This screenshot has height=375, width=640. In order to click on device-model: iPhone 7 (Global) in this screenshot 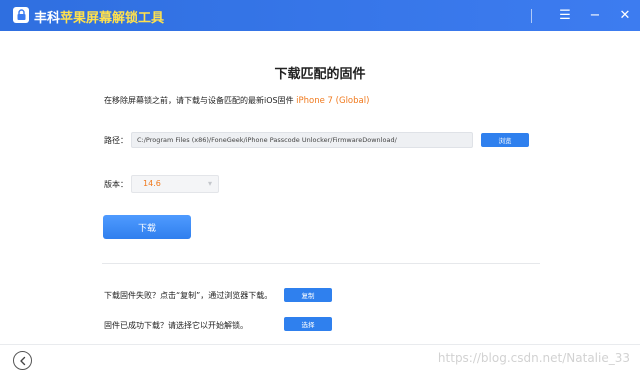, I will do `click(333, 101)`.